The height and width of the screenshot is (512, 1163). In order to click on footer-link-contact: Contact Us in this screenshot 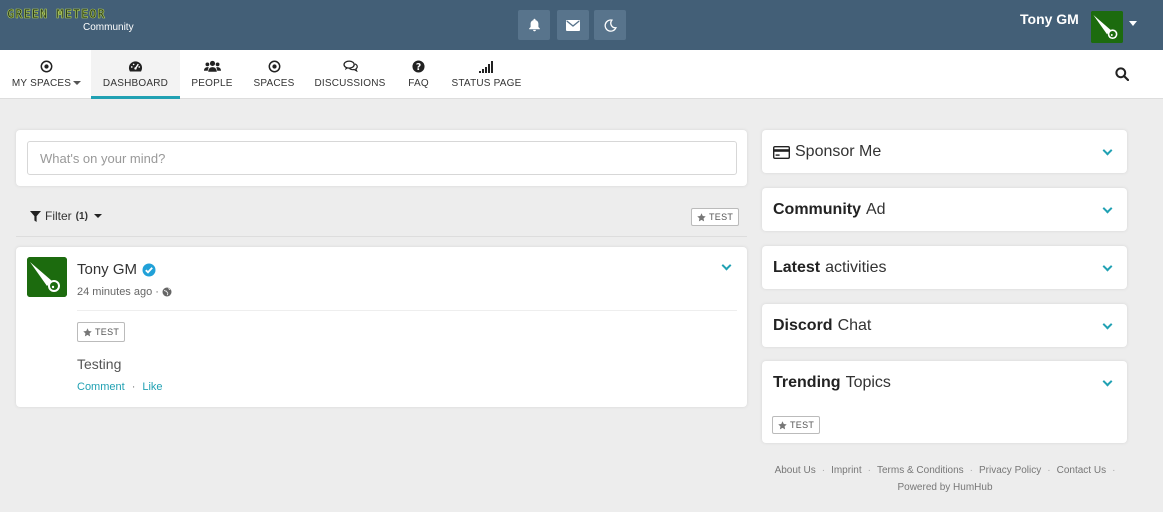, I will do `click(1081, 470)`.